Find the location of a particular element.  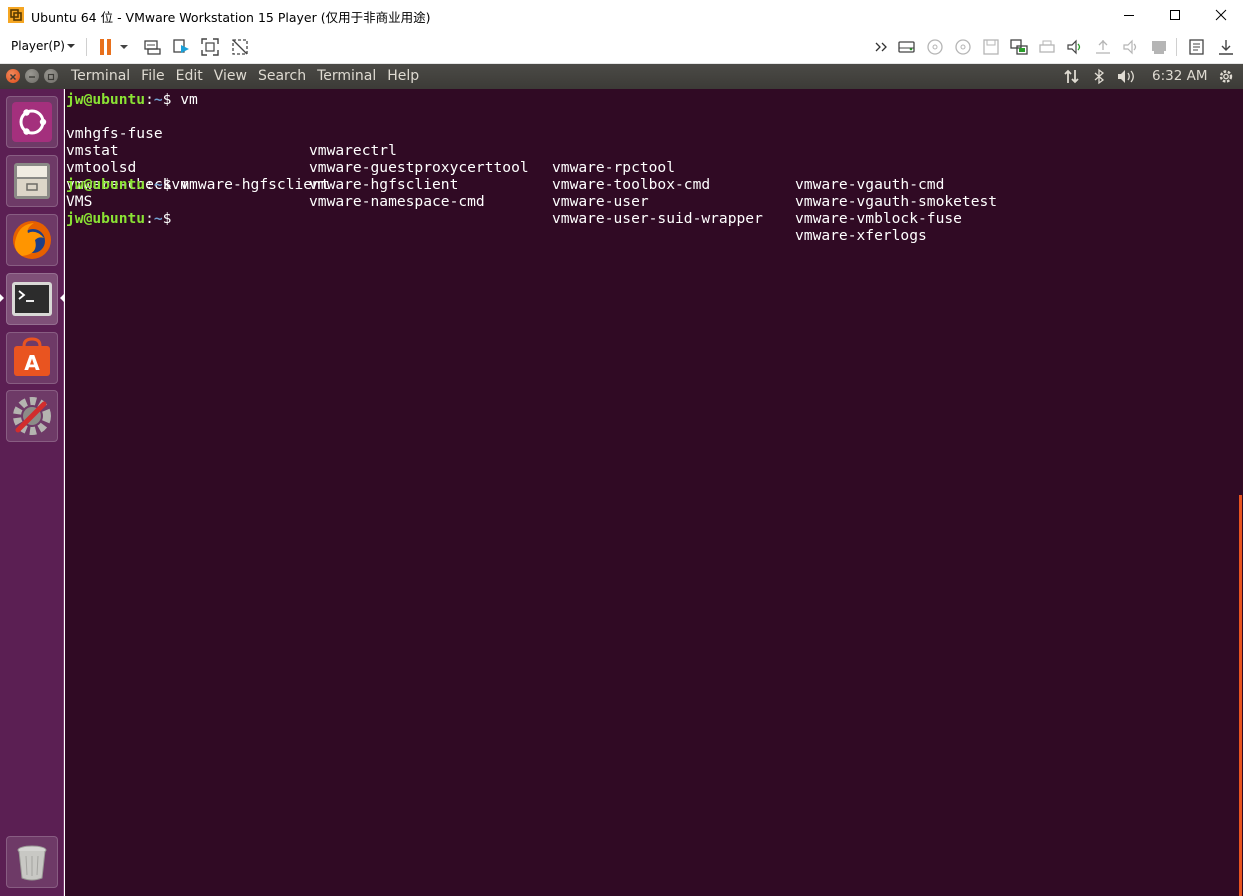

scrollbar-thumb is located at coordinates (1240, 695).